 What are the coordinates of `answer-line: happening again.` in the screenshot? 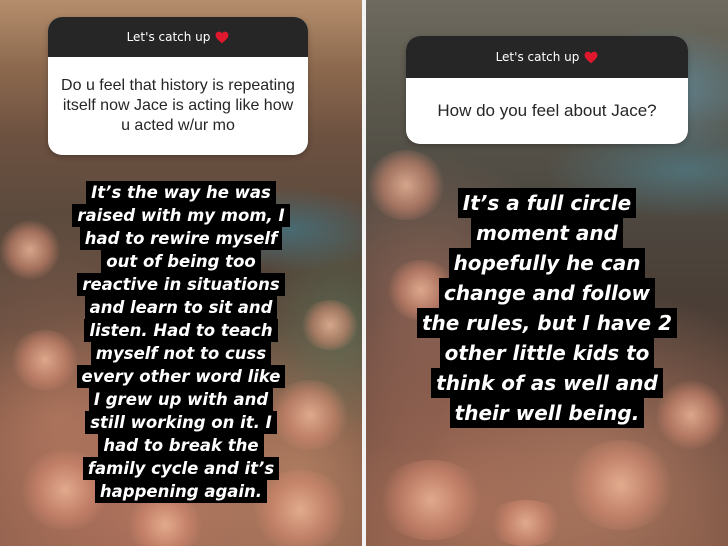 It's located at (181, 491).